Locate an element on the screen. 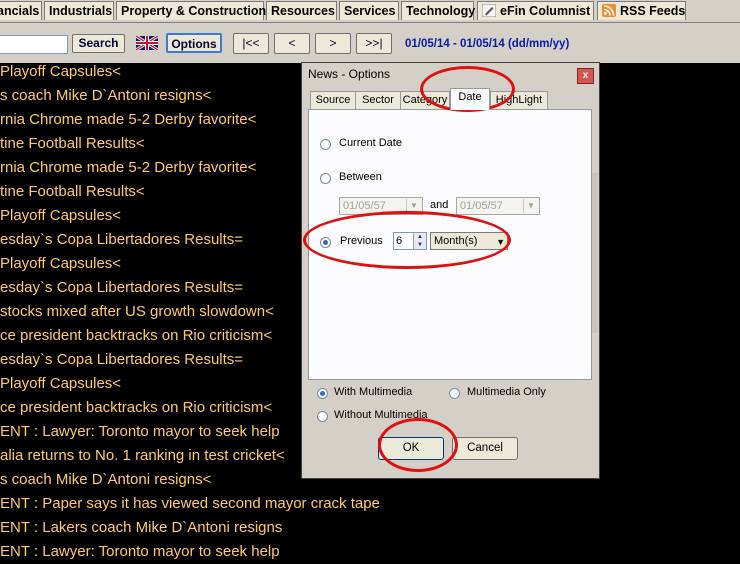 This screenshot has height=564, width=740. previous-count-spinner: 6 ▲ ▼ is located at coordinates (410, 241).